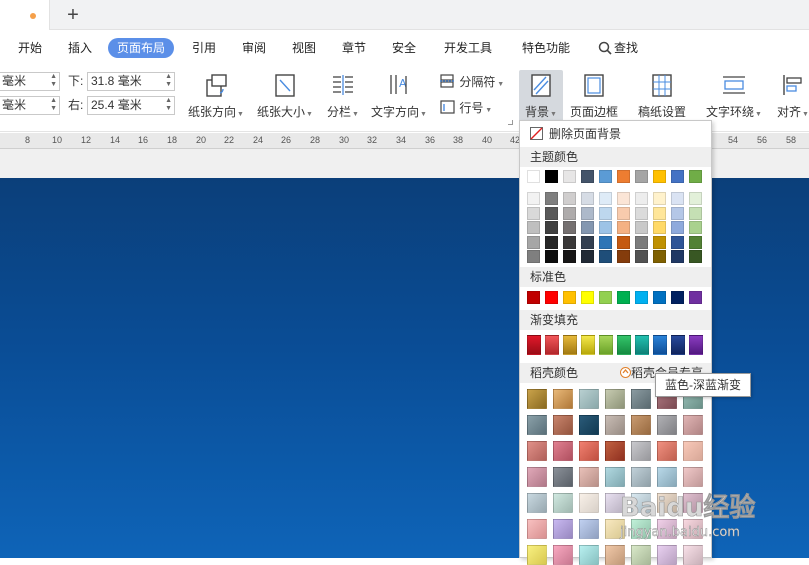  What do you see at coordinates (354, 48) in the screenshot?
I see `tab-sections: 章节` at bounding box center [354, 48].